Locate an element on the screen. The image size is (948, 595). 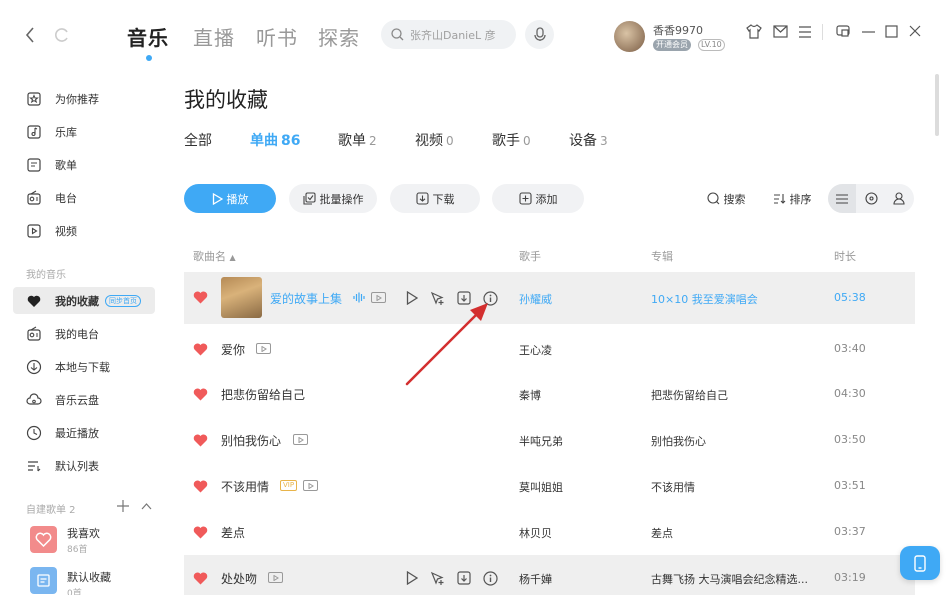
close-icon is located at coordinates (915, 31).